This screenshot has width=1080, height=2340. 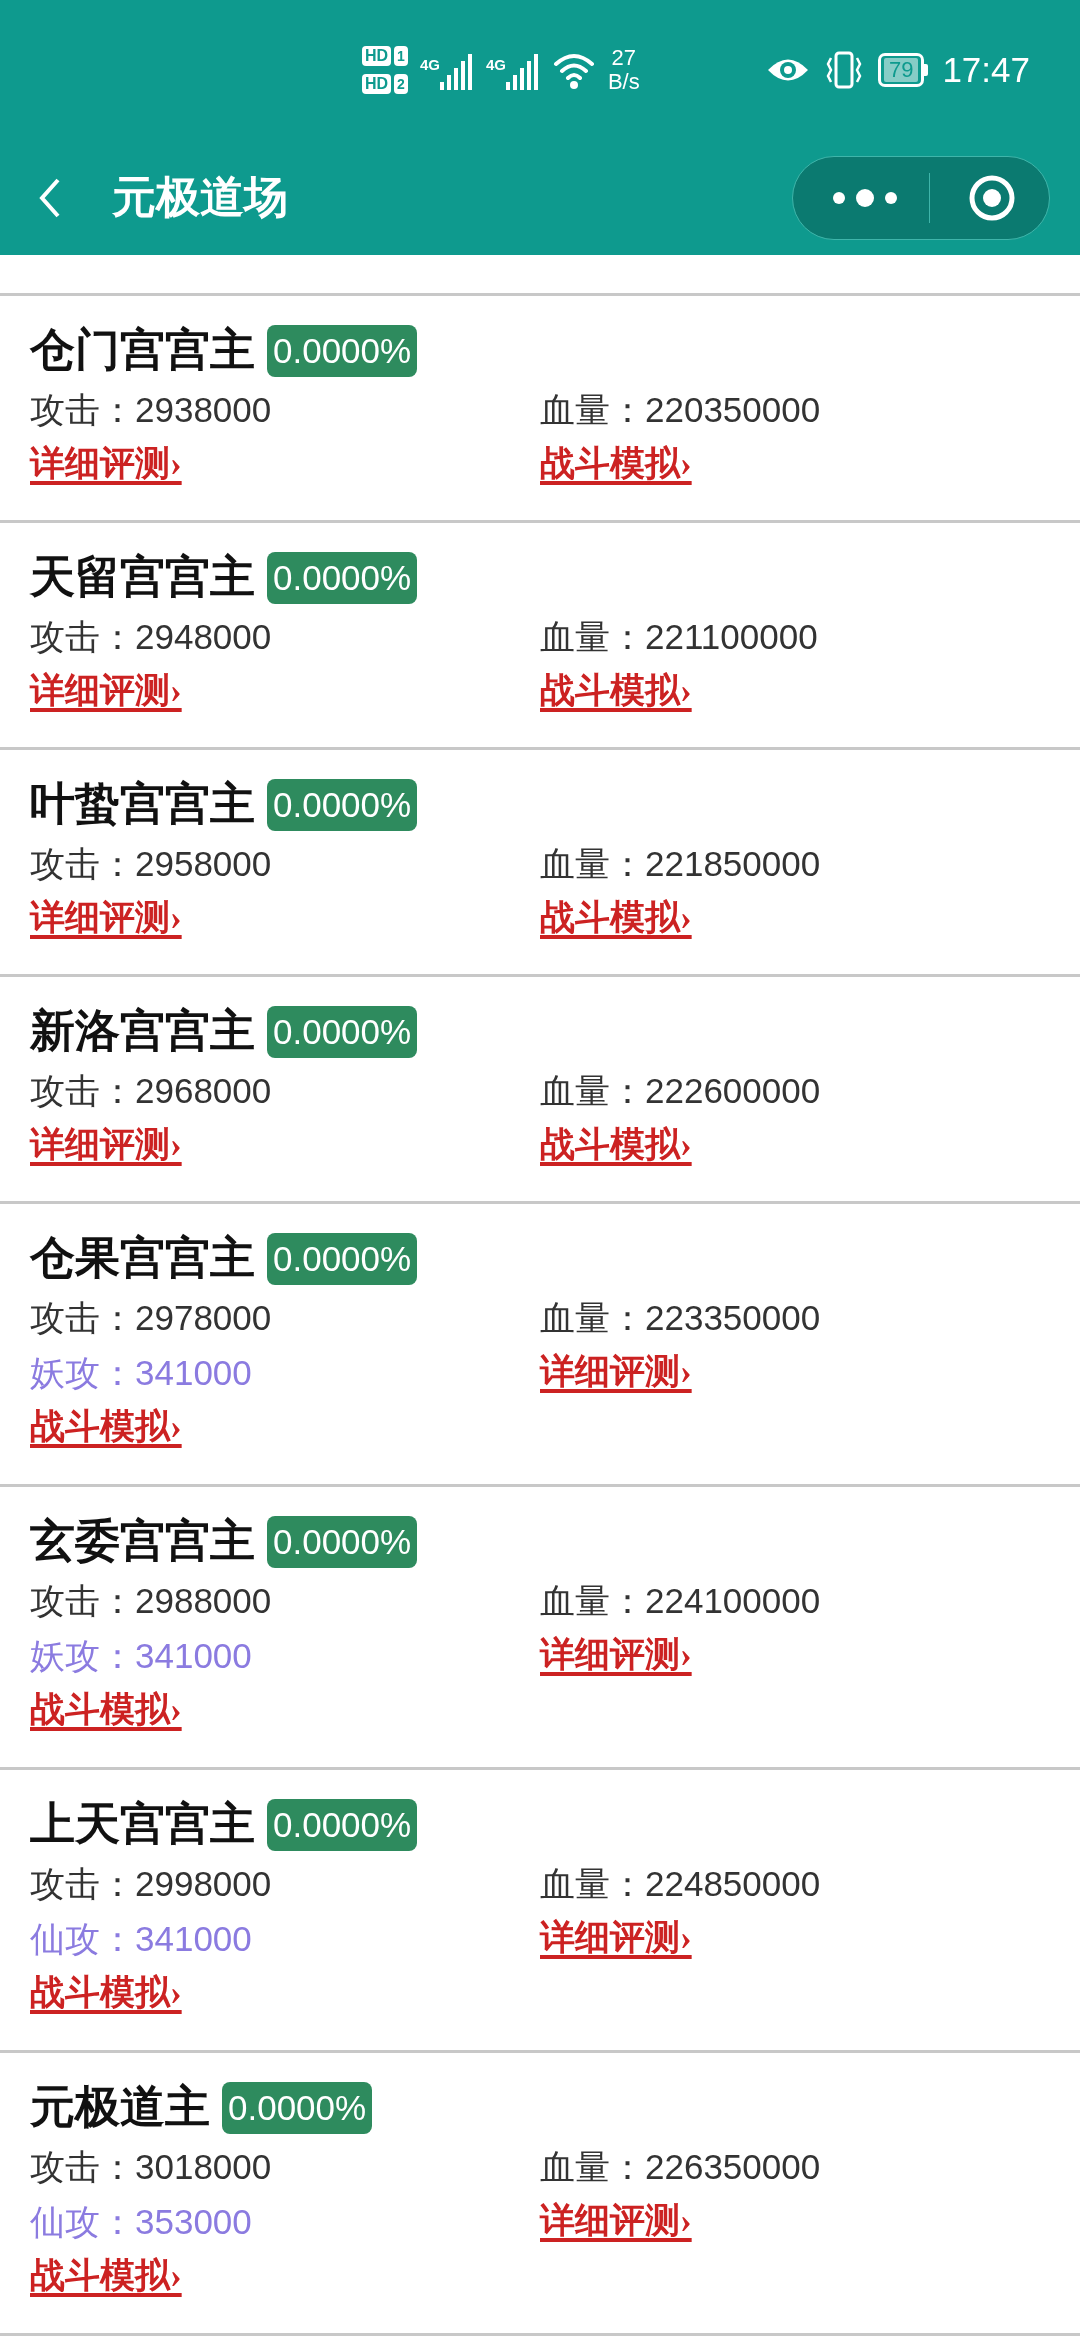 What do you see at coordinates (680, 1884) in the screenshot?
I see `stat-text: 血量：224850000` at bounding box center [680, 1884].